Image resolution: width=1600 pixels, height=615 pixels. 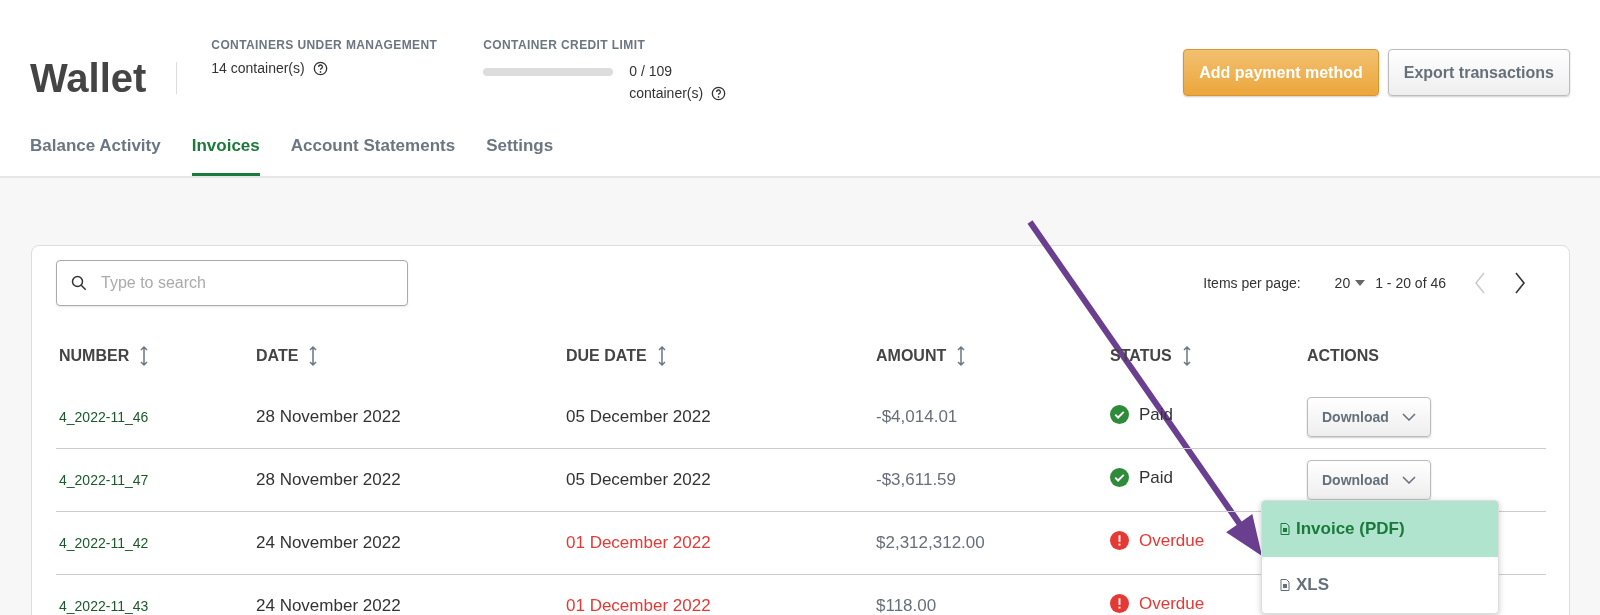 I want to click on stat-label: CONTAINERS UNDER MANAGEMENT, so click(x=324, y=45).